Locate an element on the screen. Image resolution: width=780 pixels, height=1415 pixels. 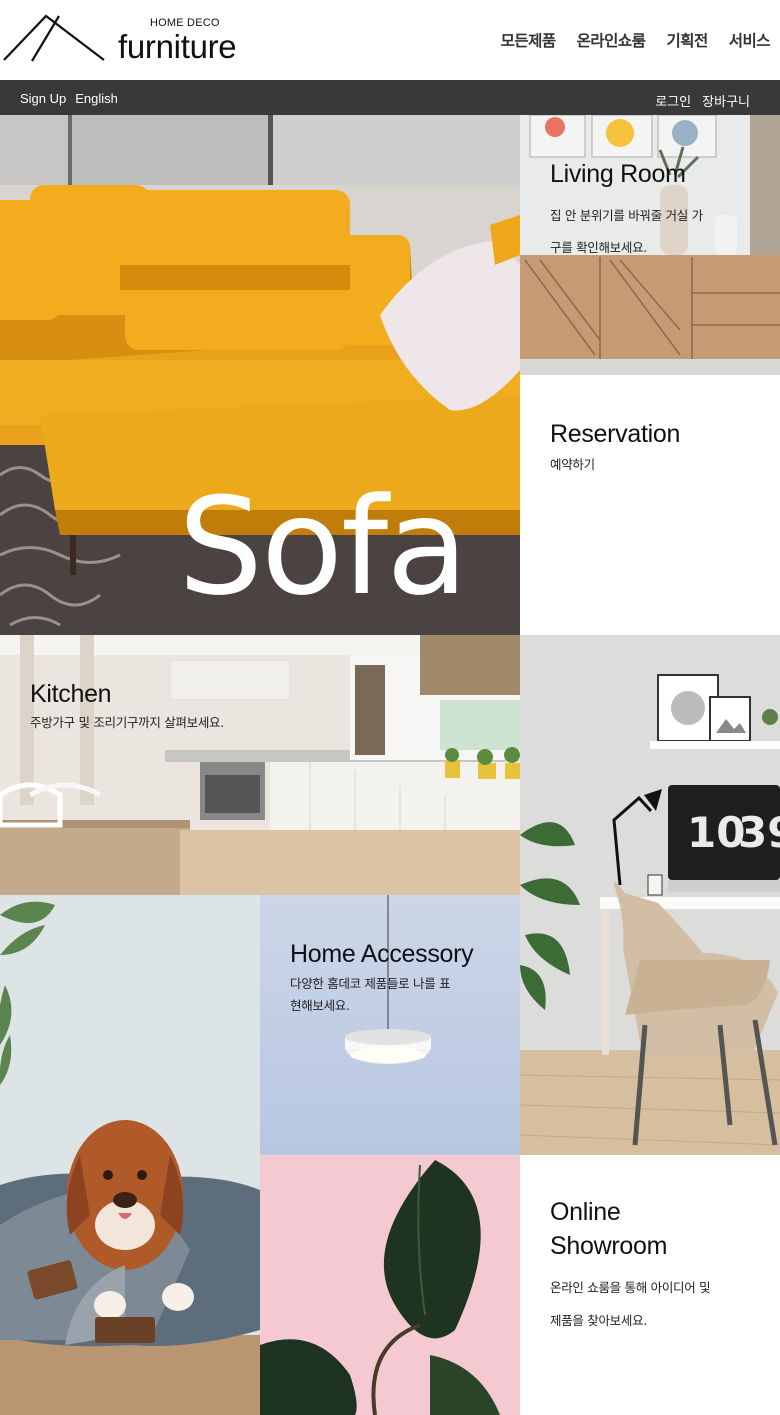
main-nav: 모든제품 온라인쇼룸 기획전 서비스 is located at coordinates (636, 40).